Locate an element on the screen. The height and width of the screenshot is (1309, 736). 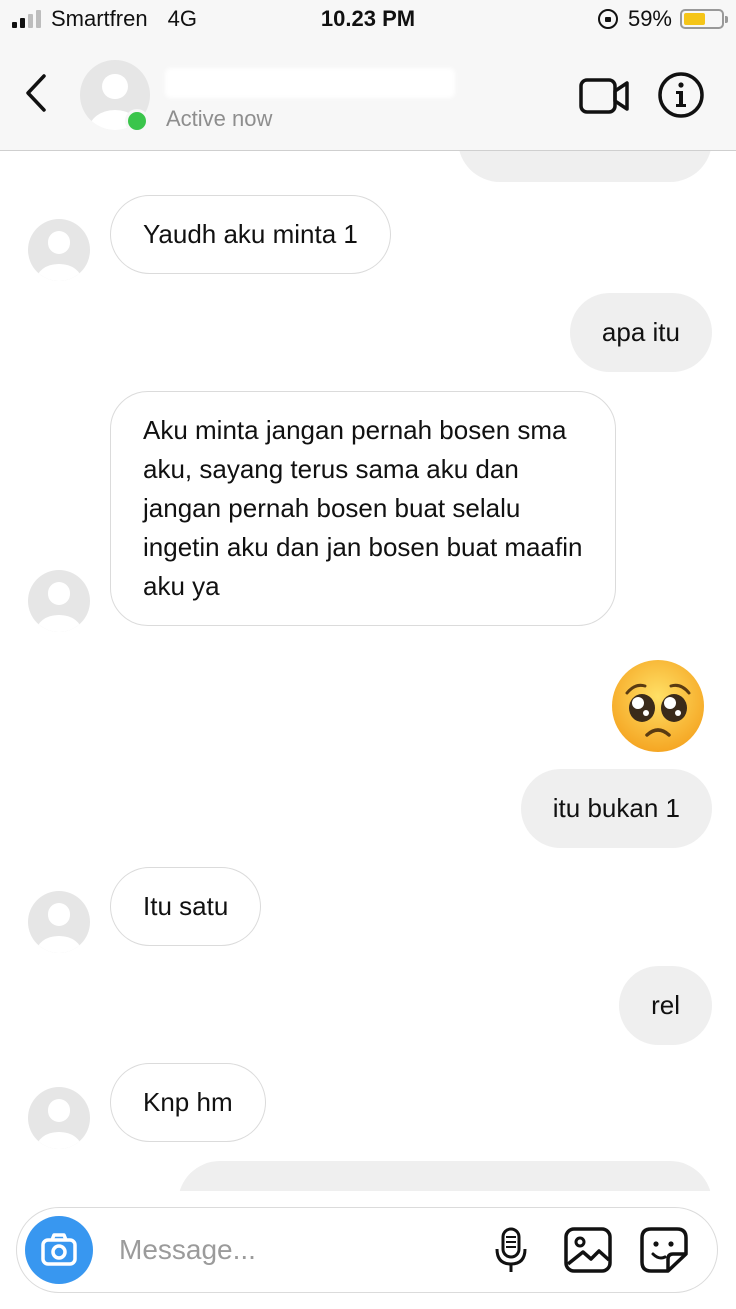
camera-button is located at coordinates (59, 1250).